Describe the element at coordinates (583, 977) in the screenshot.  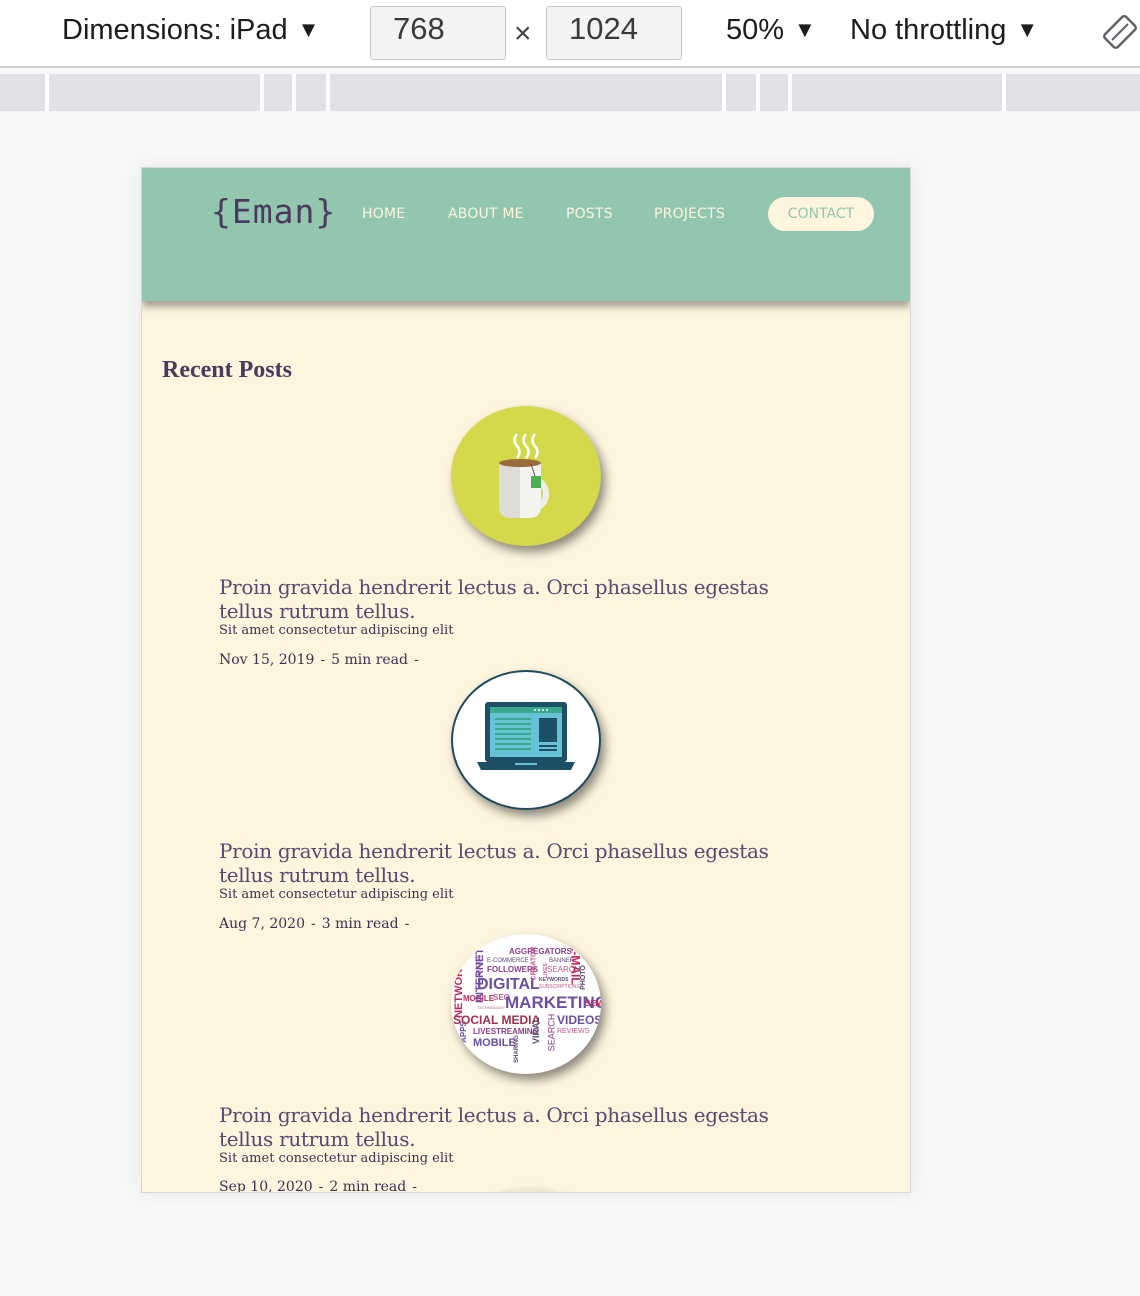
I see `cloud-word: PHOTO` at that location.